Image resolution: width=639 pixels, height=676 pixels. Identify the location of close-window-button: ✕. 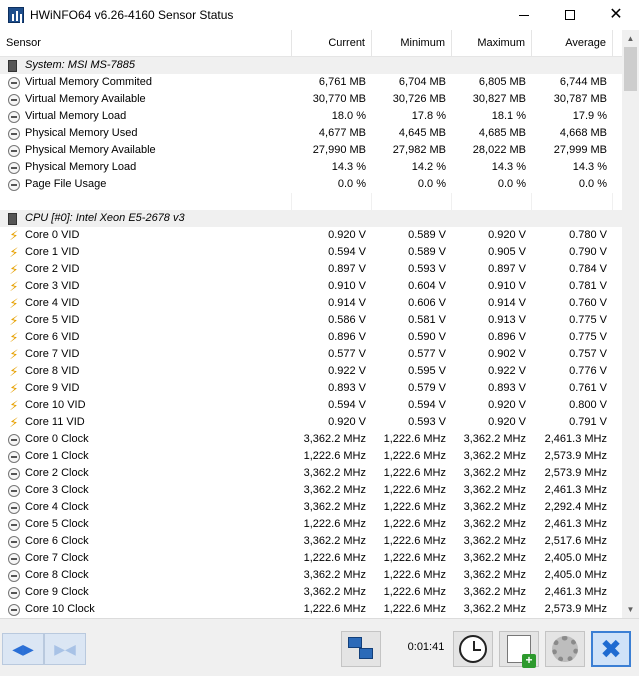
(616, 15).